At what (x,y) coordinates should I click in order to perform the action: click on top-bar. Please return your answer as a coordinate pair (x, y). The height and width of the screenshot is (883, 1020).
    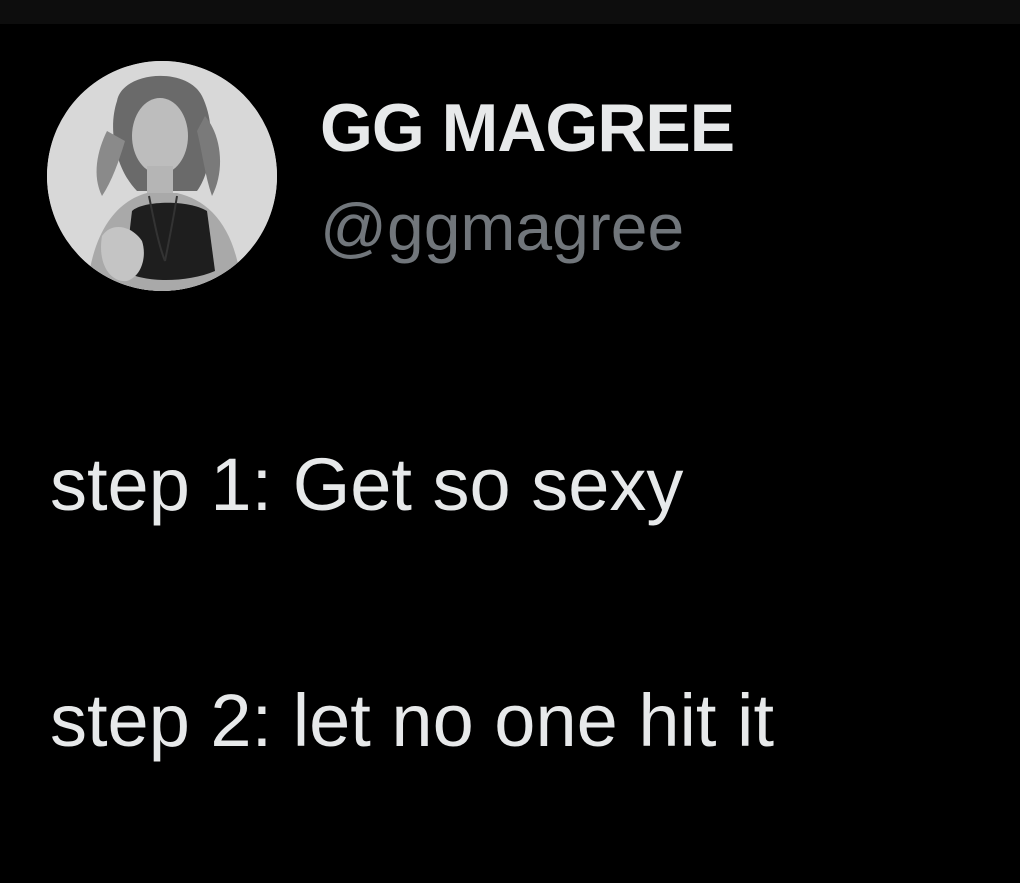
    Looking at the image, I should click on (510, 12).